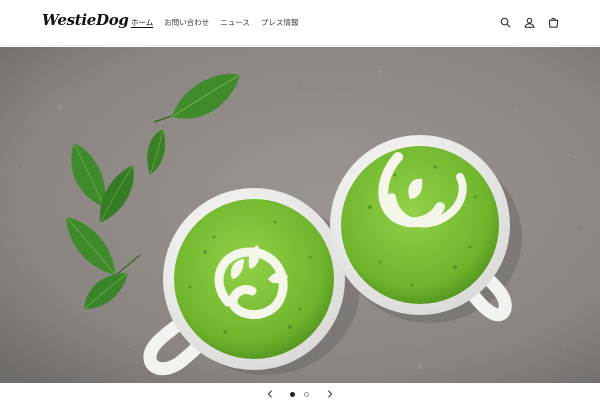  I want to click on chevron-right-icon, so click(330, 394).